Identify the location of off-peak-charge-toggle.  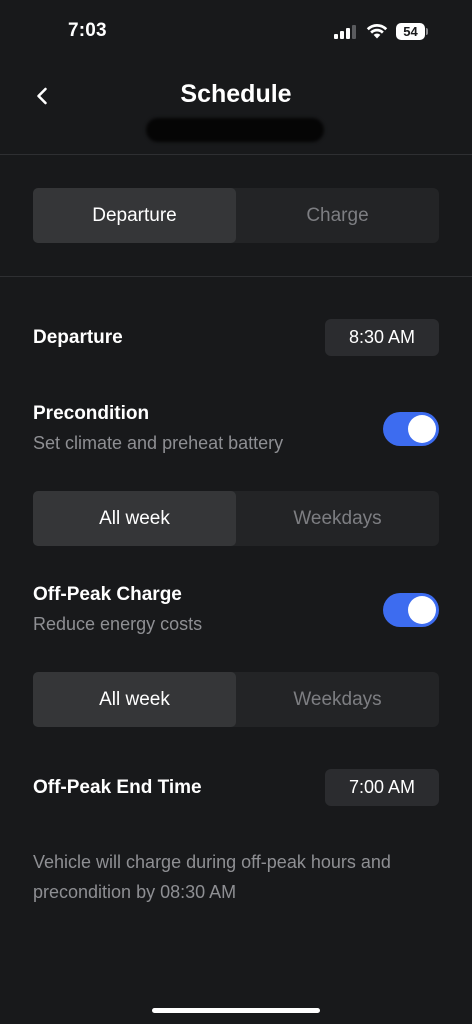
(411, 610).